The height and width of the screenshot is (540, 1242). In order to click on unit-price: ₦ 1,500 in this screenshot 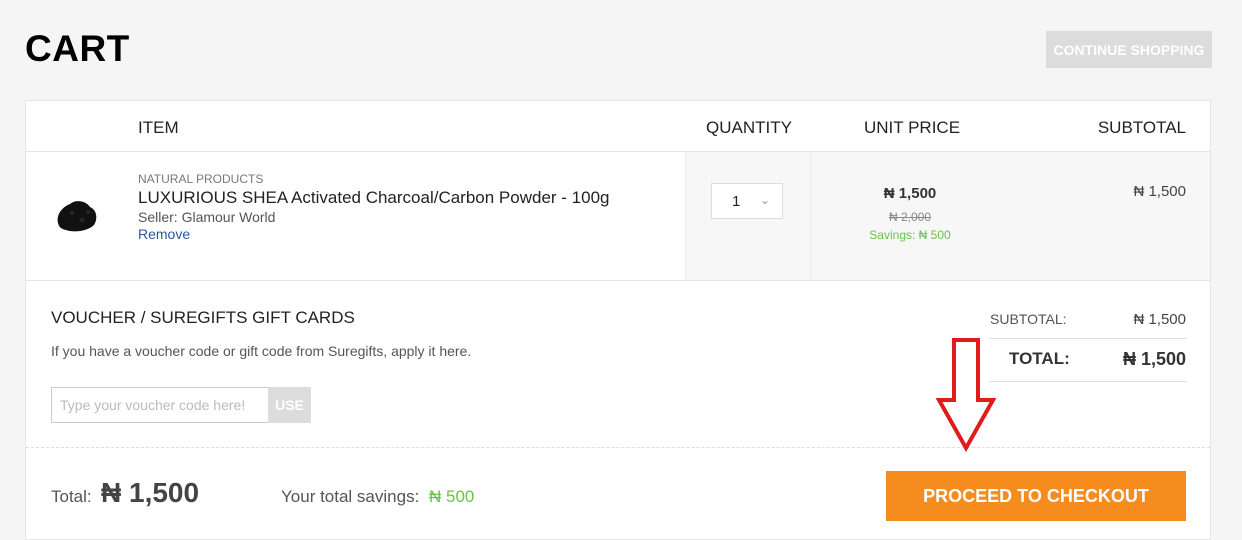, I will do `click(910, 193)`.